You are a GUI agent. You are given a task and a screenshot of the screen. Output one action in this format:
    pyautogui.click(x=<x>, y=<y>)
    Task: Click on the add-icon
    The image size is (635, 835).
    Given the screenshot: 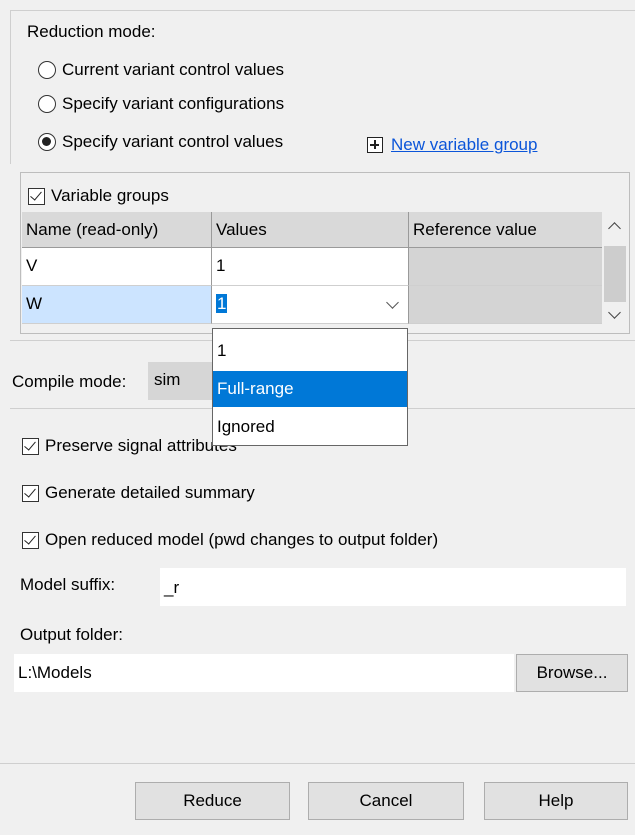 What is the action you would take?
    pyautogui.click(x=375, y=145)
    